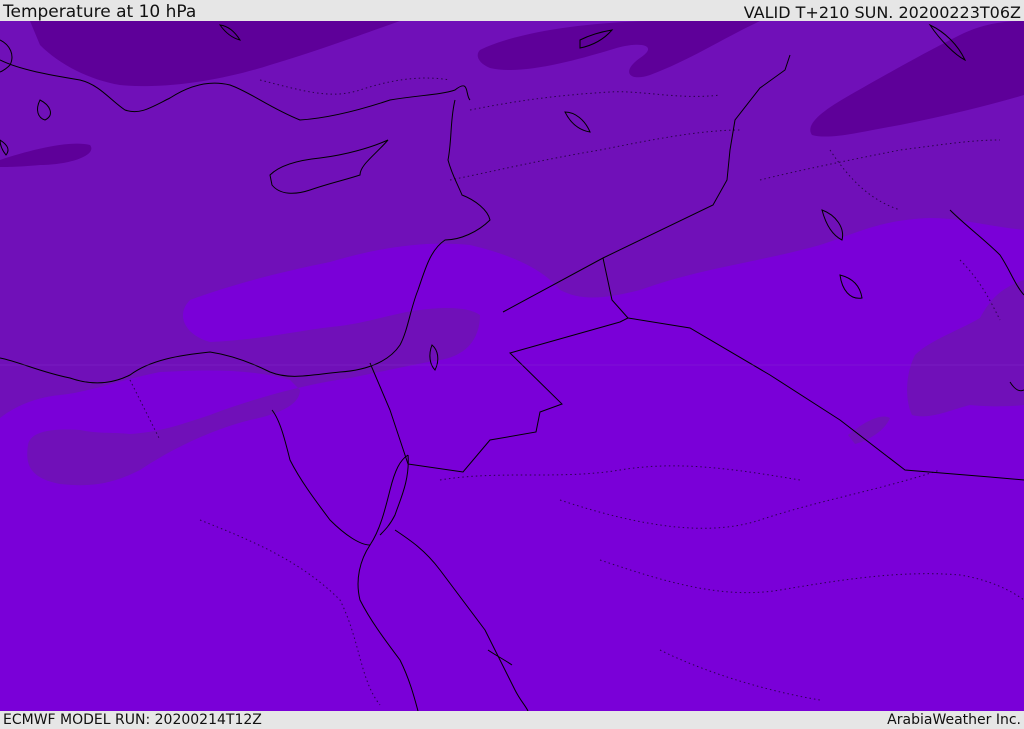 This screenshot has height=729, width=1024. What do you see at coordinates (954, 720) in the screenshot?
I see `credit-label: ArabiaWeather Inc.` at bounding box center [954, 720].